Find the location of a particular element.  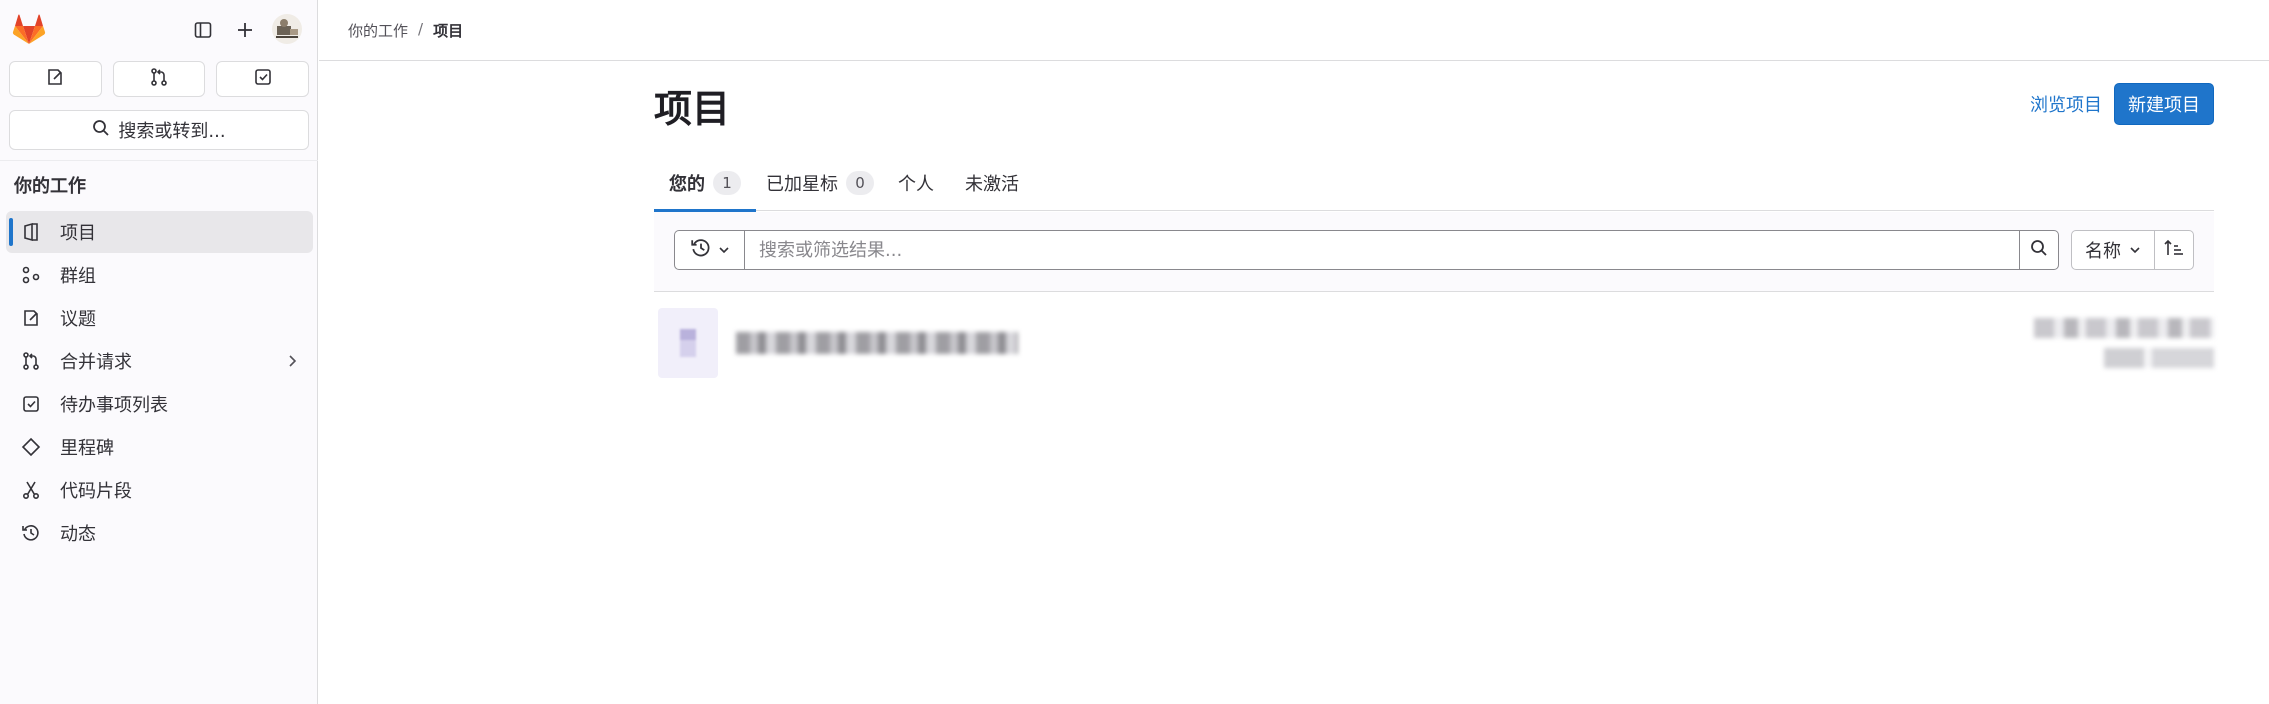

sidebar-item-label: 合并请求 is located at coordinates (96, 362).